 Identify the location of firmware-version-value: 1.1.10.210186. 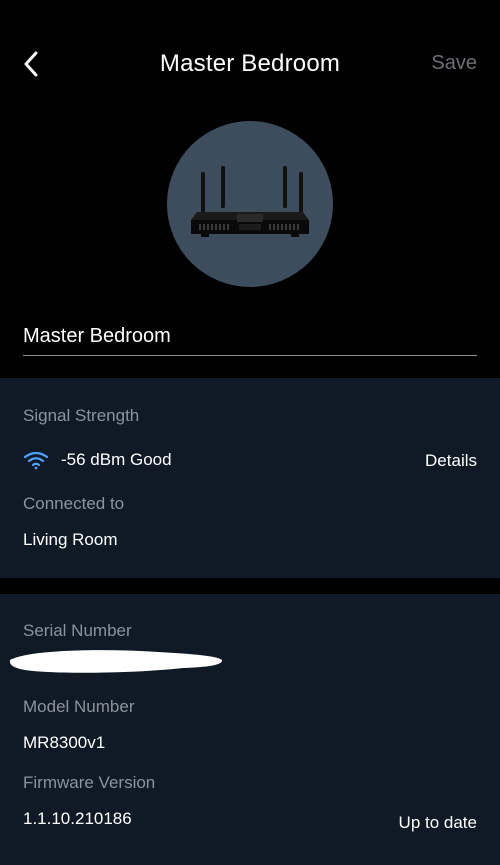
(77, 818).